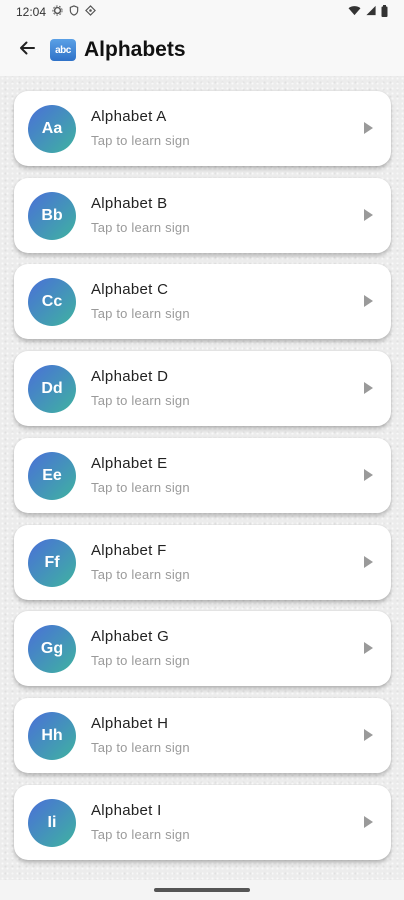  Describe the element at coordinates (129, 203) in the screenshot. I see `item-title: Alphabet B` at that location.